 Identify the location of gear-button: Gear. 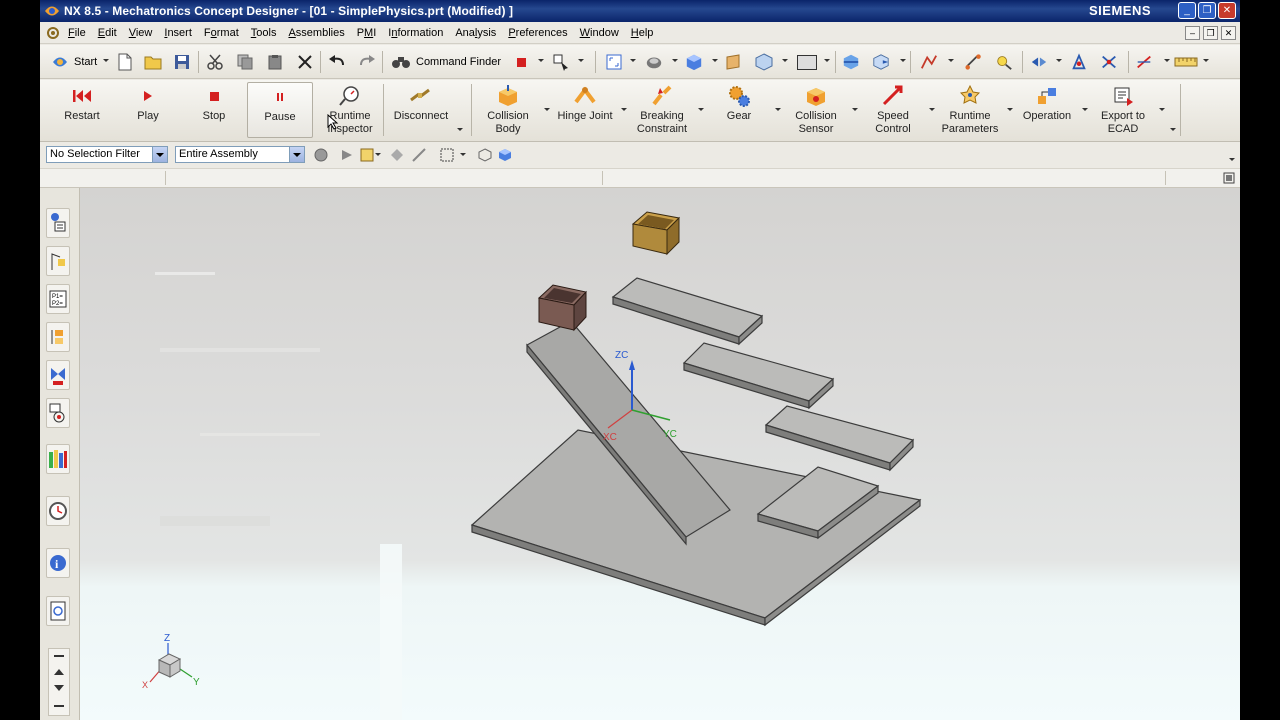
(739, 110).